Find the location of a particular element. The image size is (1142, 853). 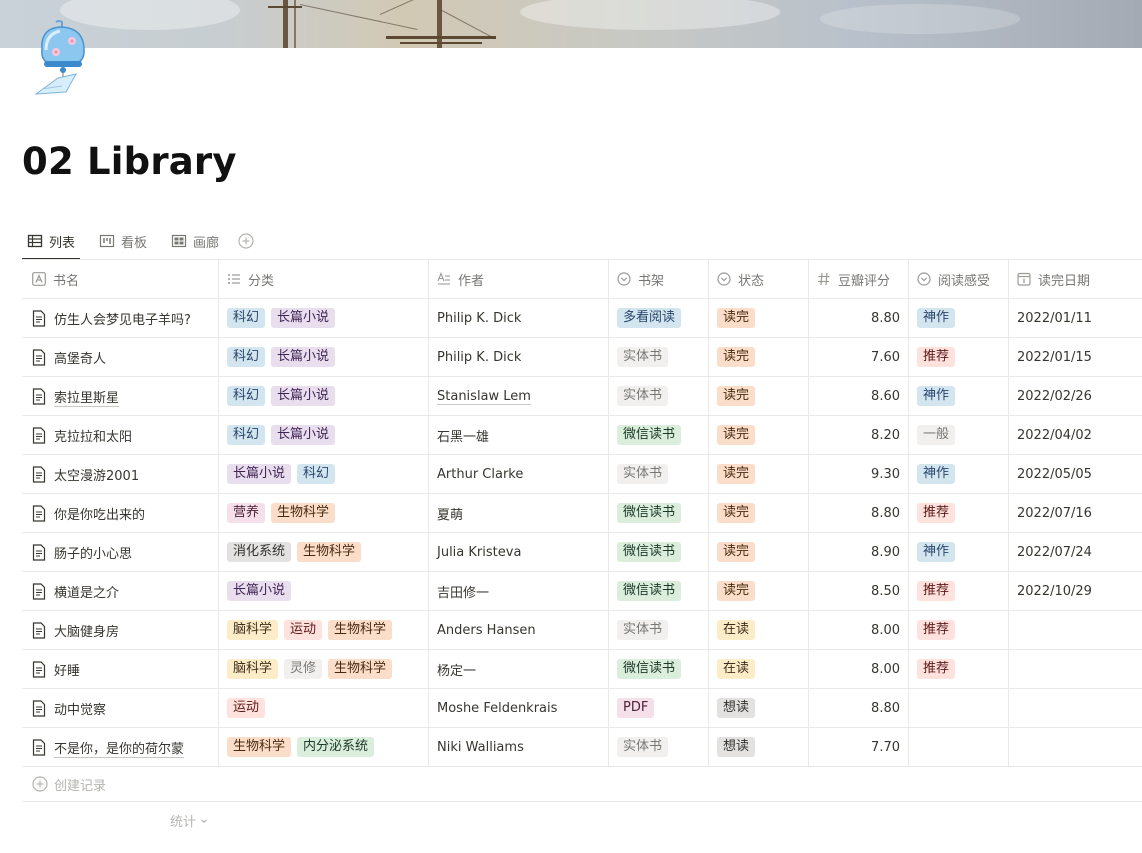

book-name: 索拉里斯星 is located at coordinates (86, 396).